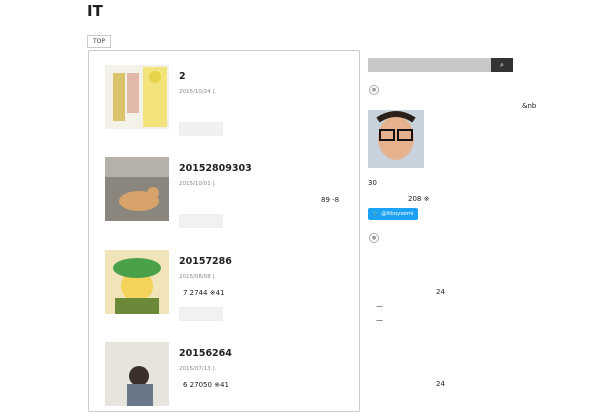  I want to click on character-illustration-icon, so click(137, 282).